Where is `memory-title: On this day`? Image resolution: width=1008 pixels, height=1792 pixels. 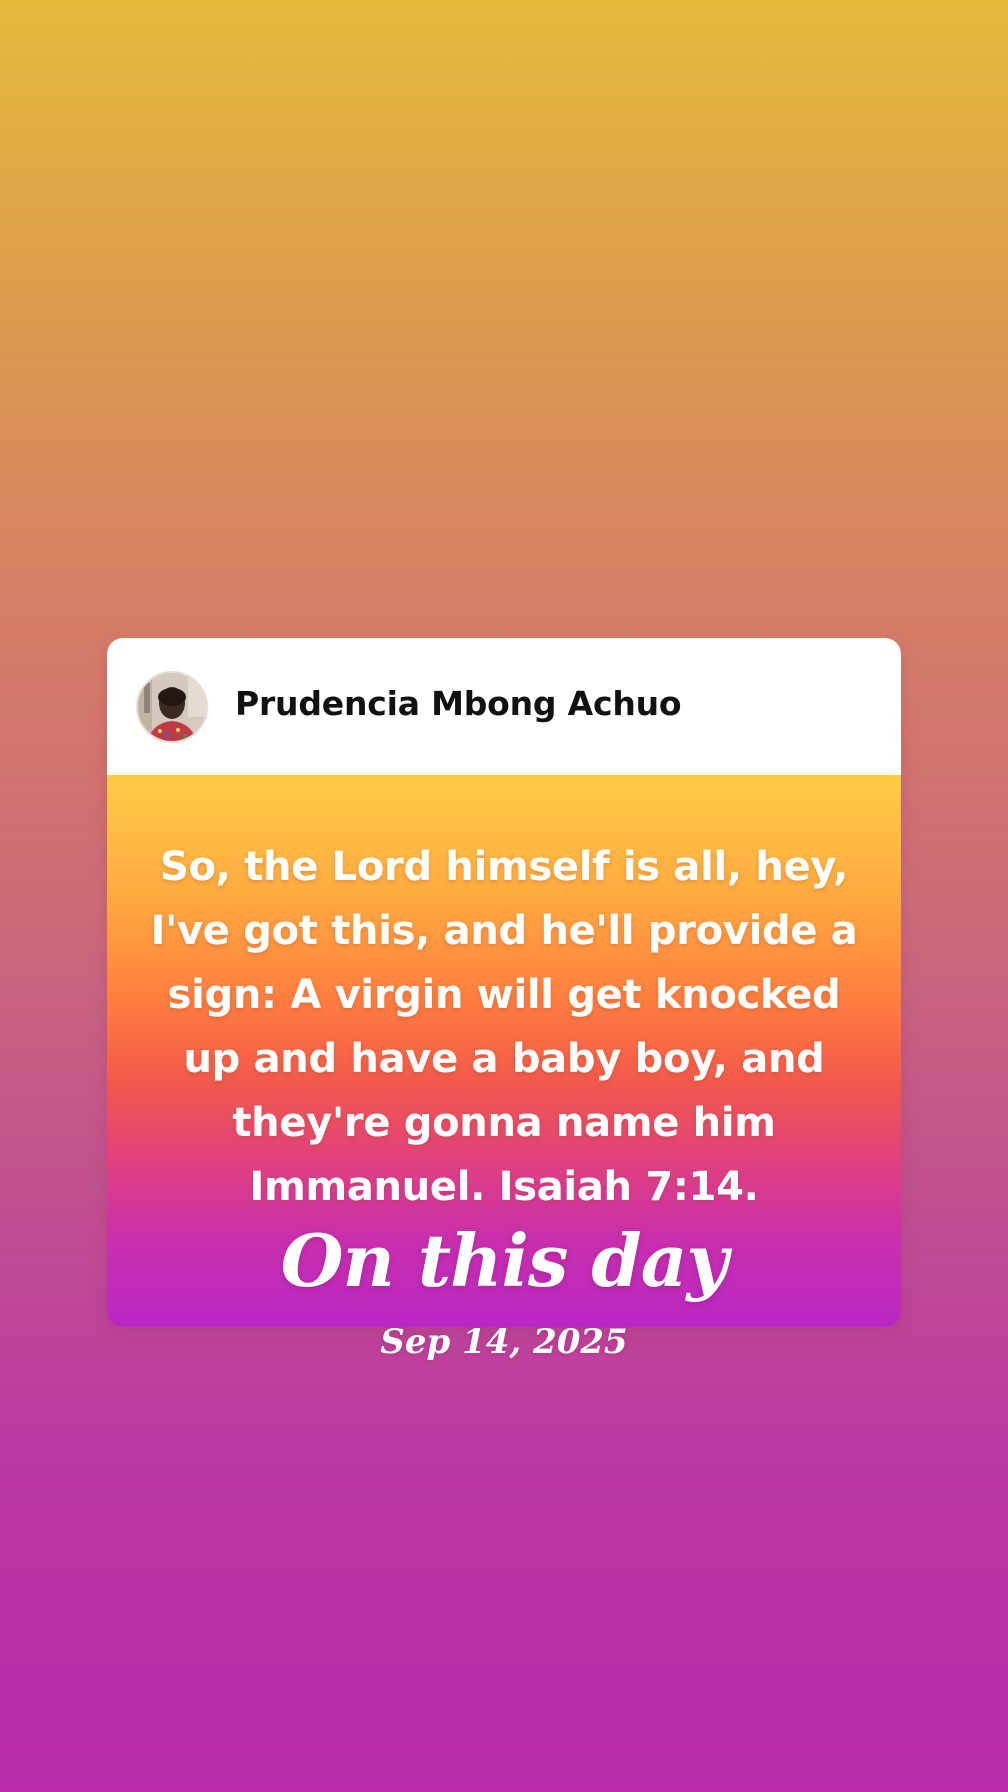
memory-title: On this day is located at coordinates (504, 1260).